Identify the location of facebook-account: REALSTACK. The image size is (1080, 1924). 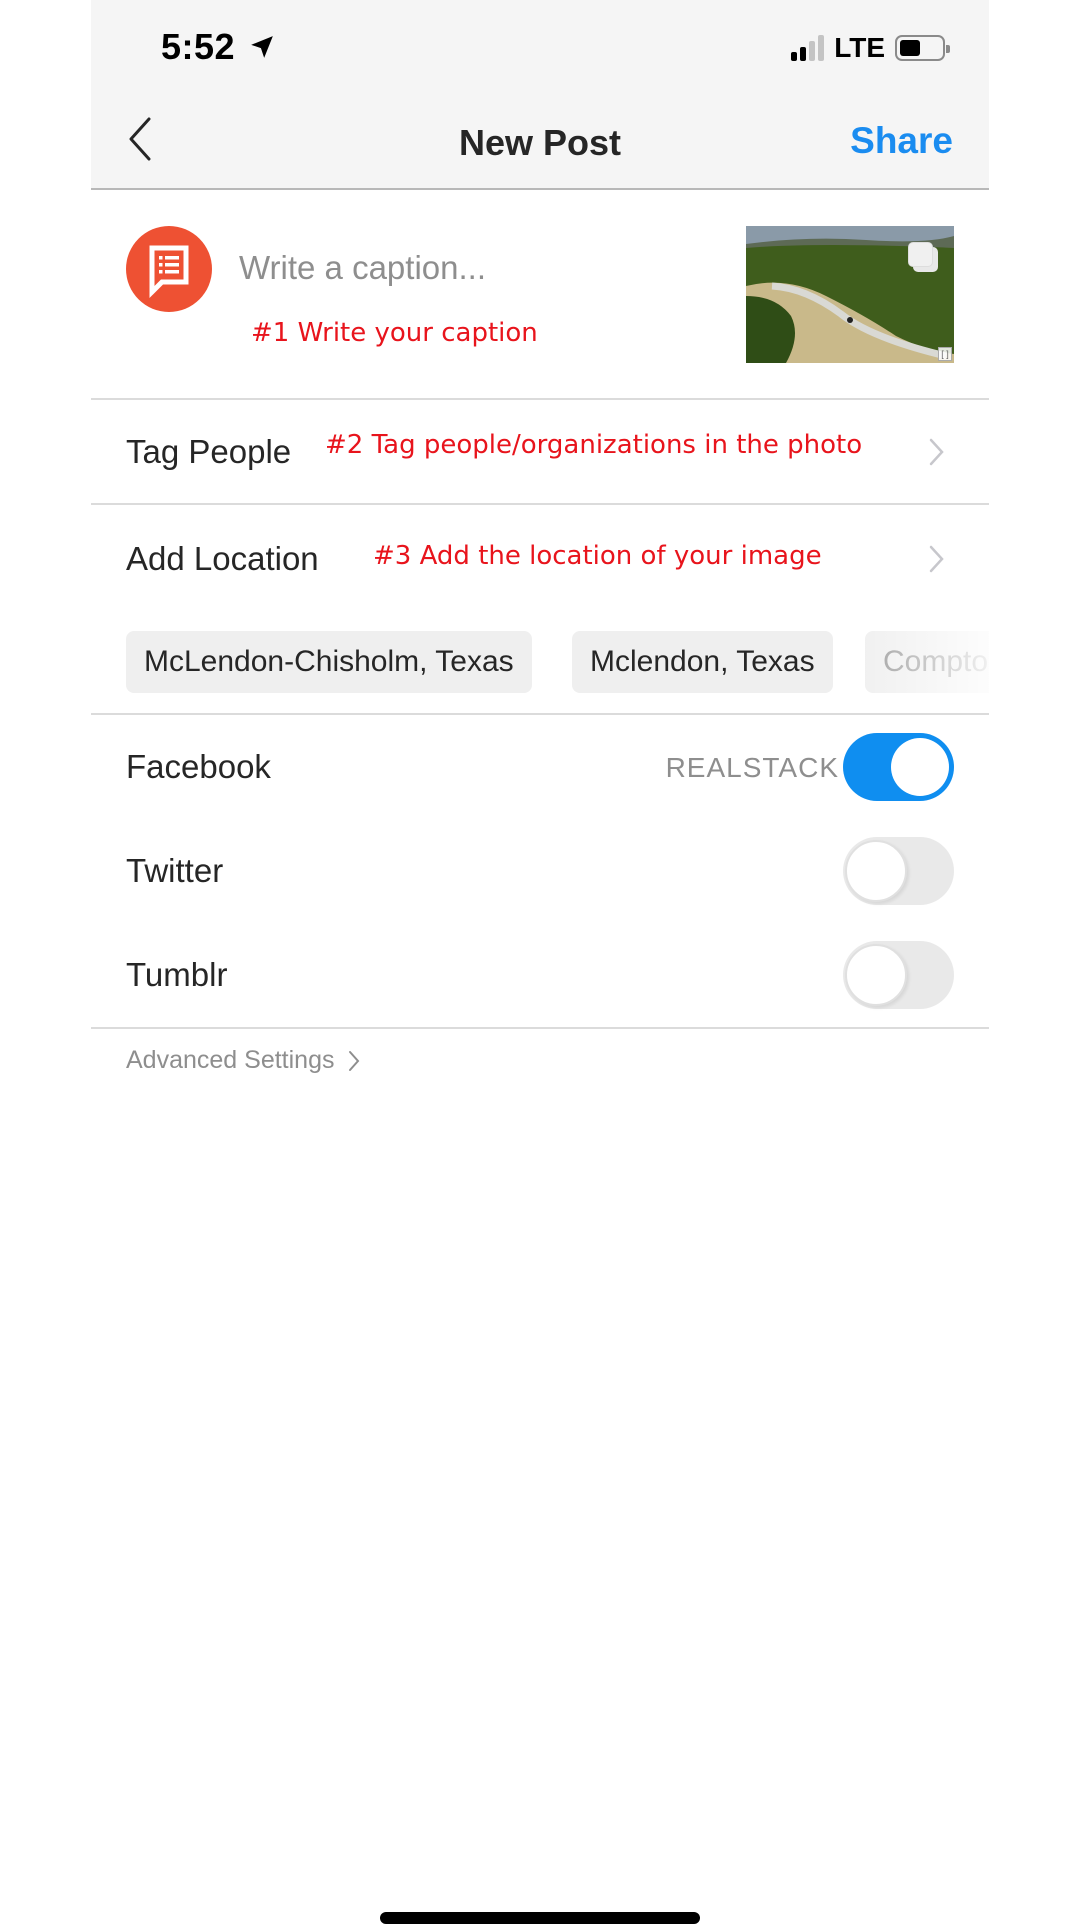
(752, 767).